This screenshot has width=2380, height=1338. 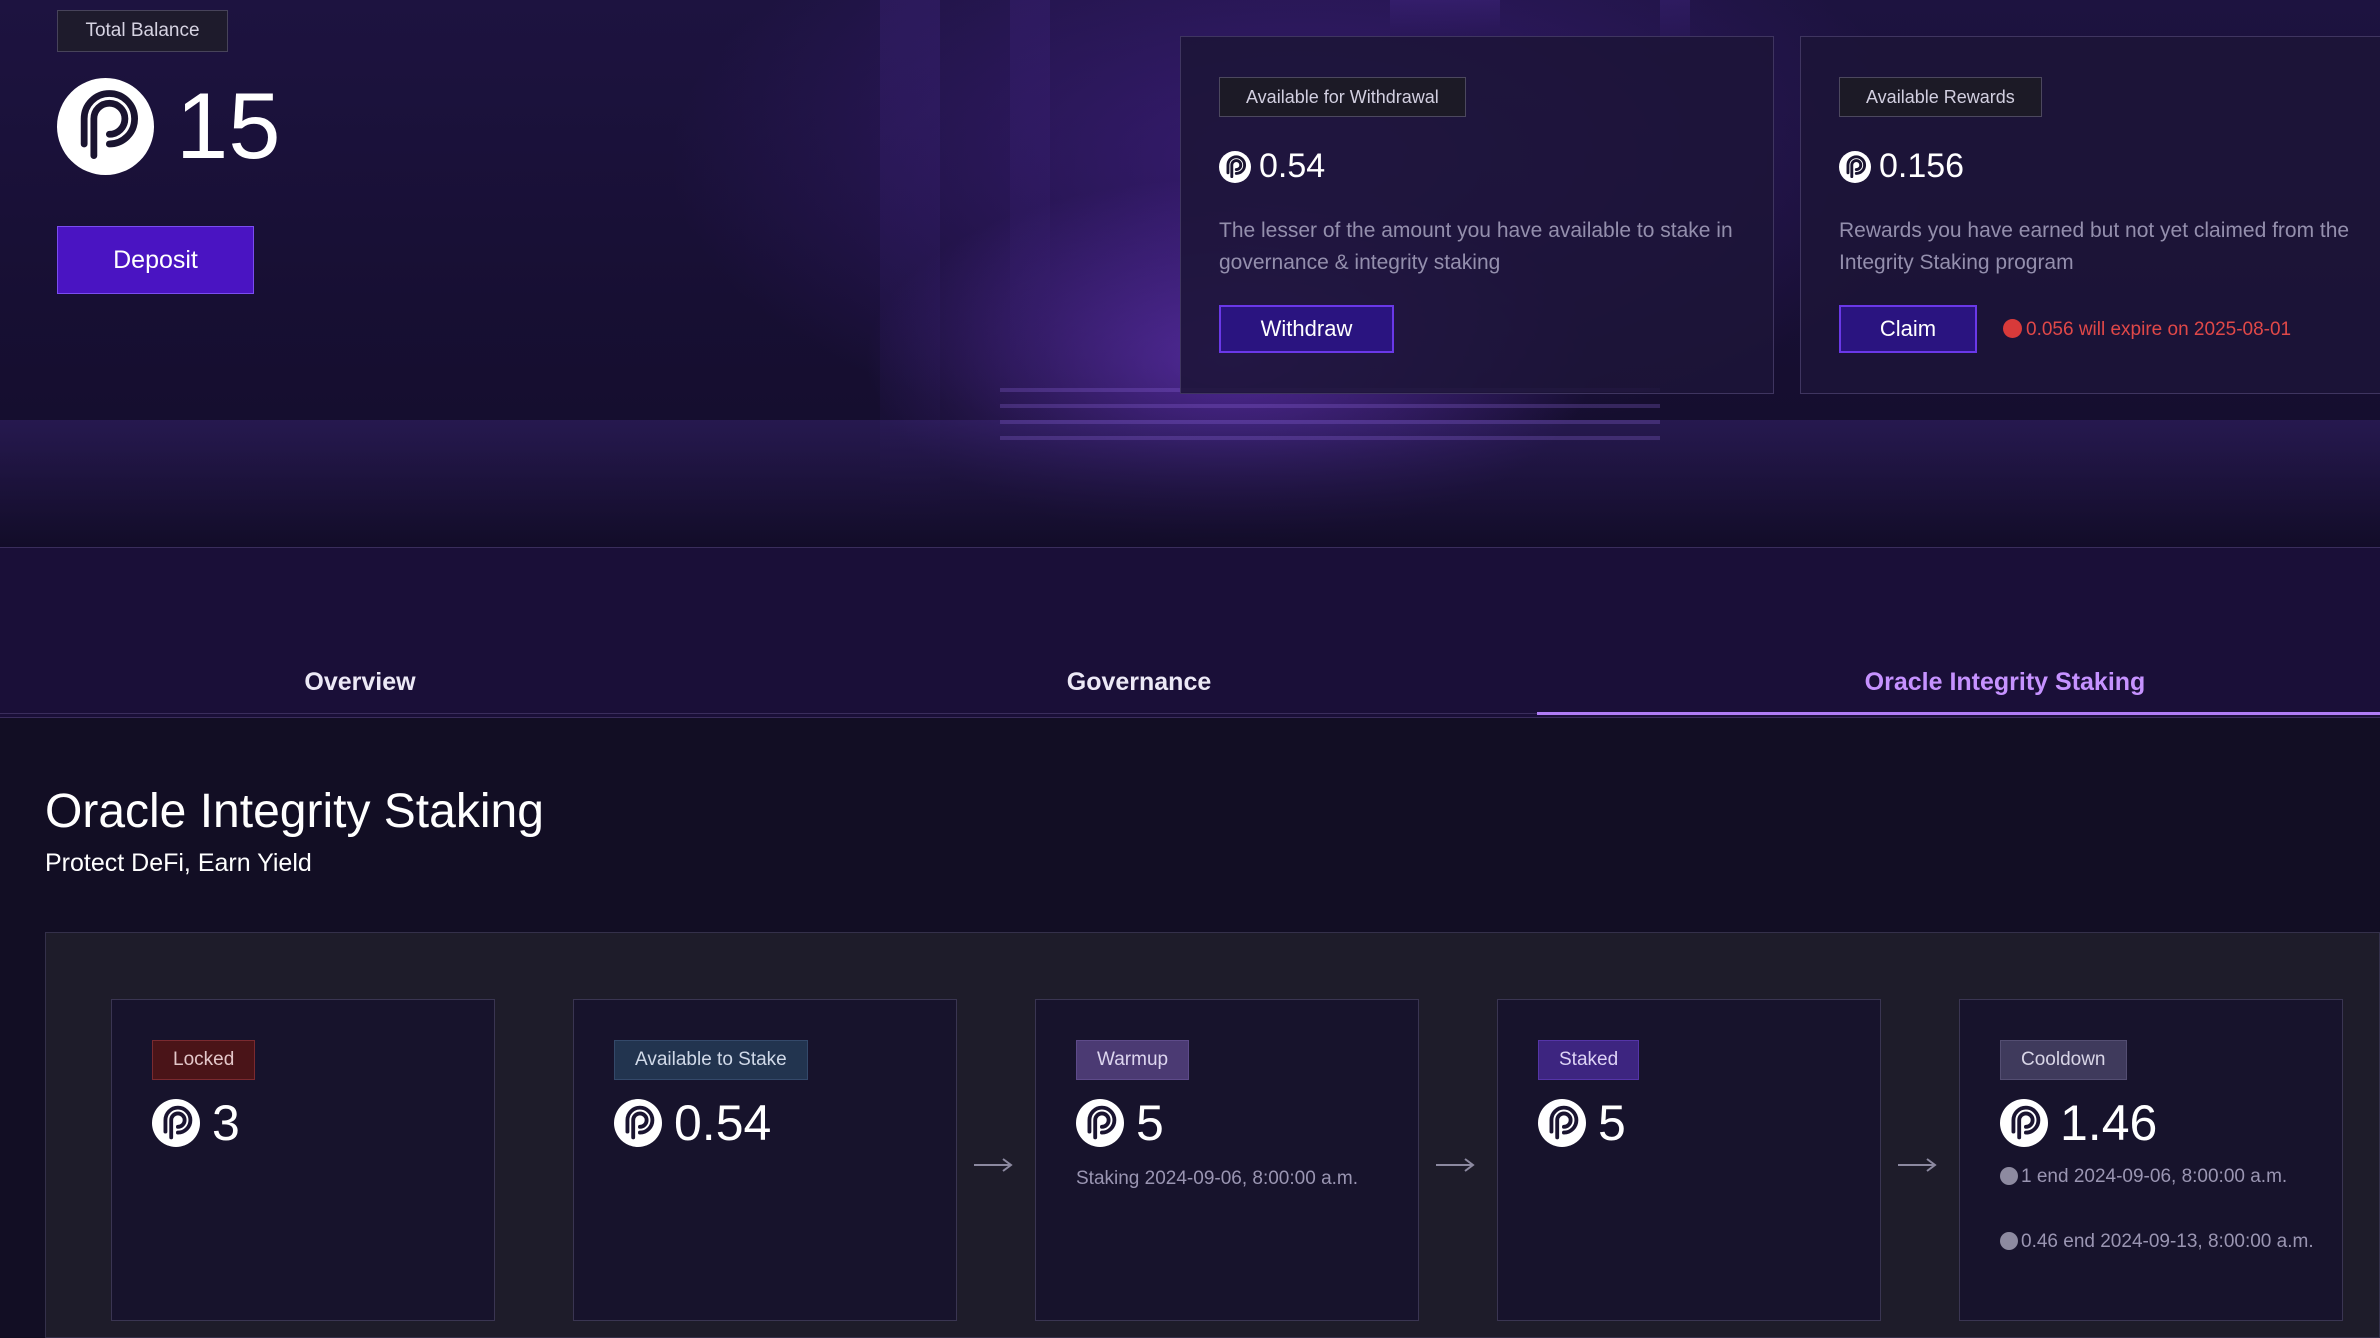 I want to click on background-pillar, so click(x=1445, y=18).